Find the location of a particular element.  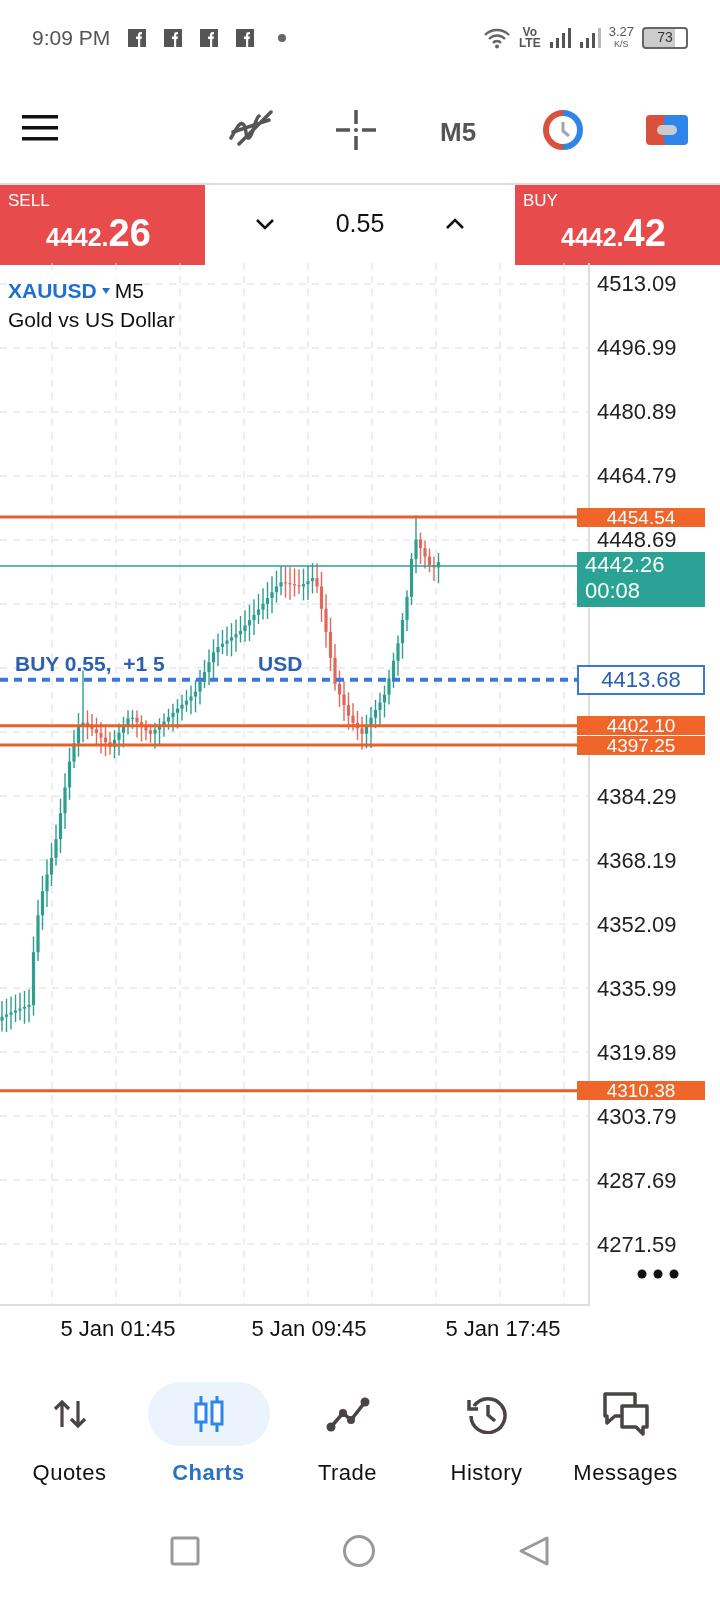

price-axis-label: 4287.69 is located at coordinates (637, 1181).